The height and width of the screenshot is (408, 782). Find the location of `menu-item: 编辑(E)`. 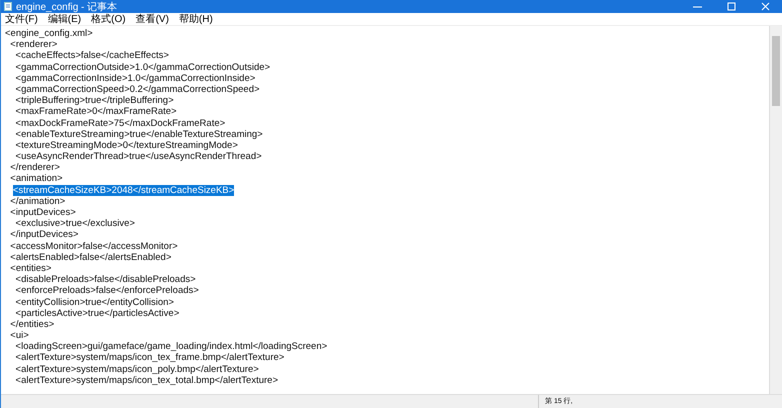

menu-item: 编辑(E) is located at coordinates (65, 19).